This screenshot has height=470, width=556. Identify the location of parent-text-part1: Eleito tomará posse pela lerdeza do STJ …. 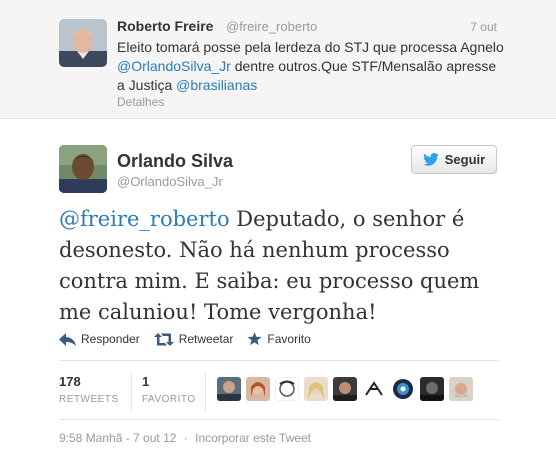
(310, 47).